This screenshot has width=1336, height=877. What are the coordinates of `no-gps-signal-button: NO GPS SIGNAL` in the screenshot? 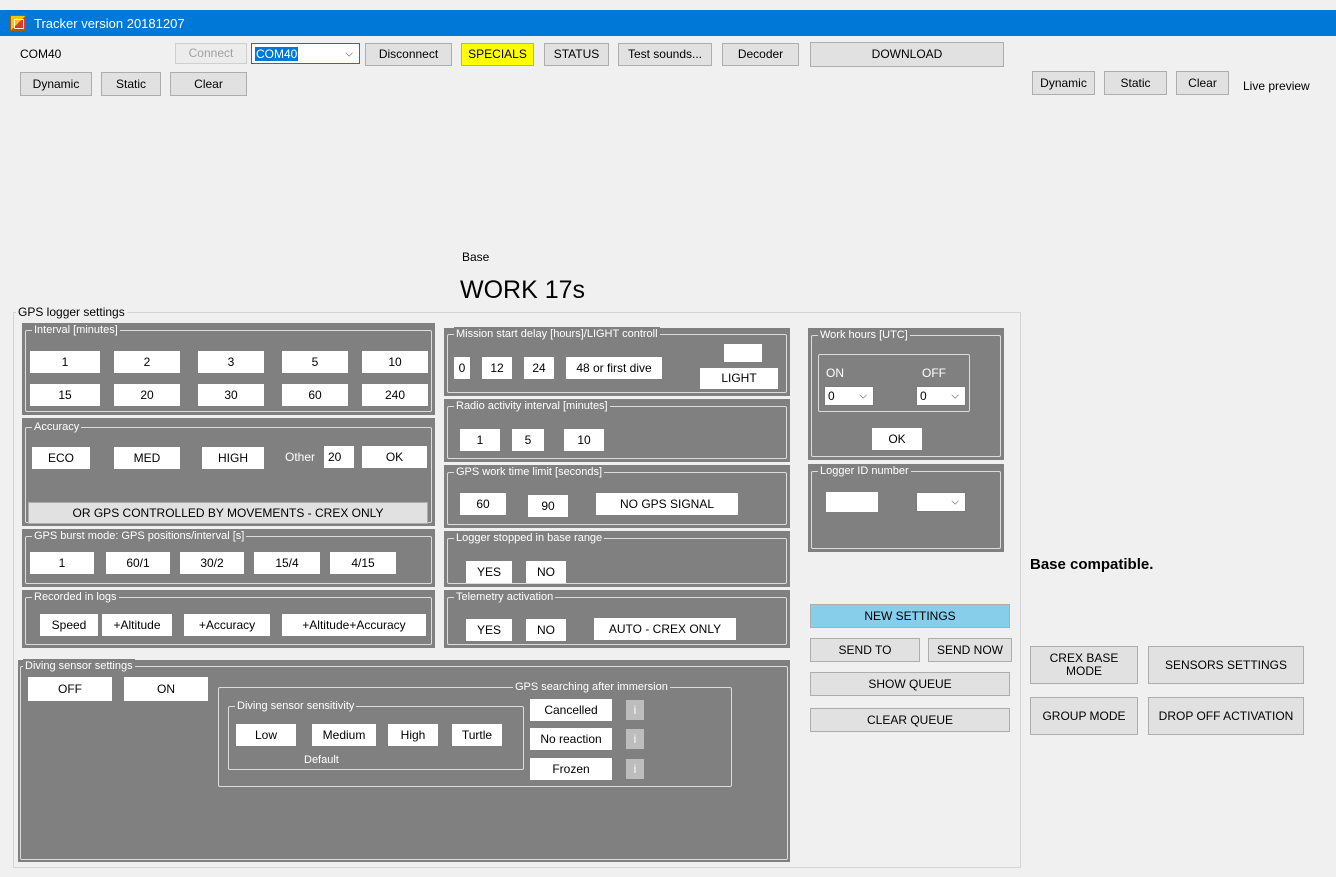 It's located at (667, 504).